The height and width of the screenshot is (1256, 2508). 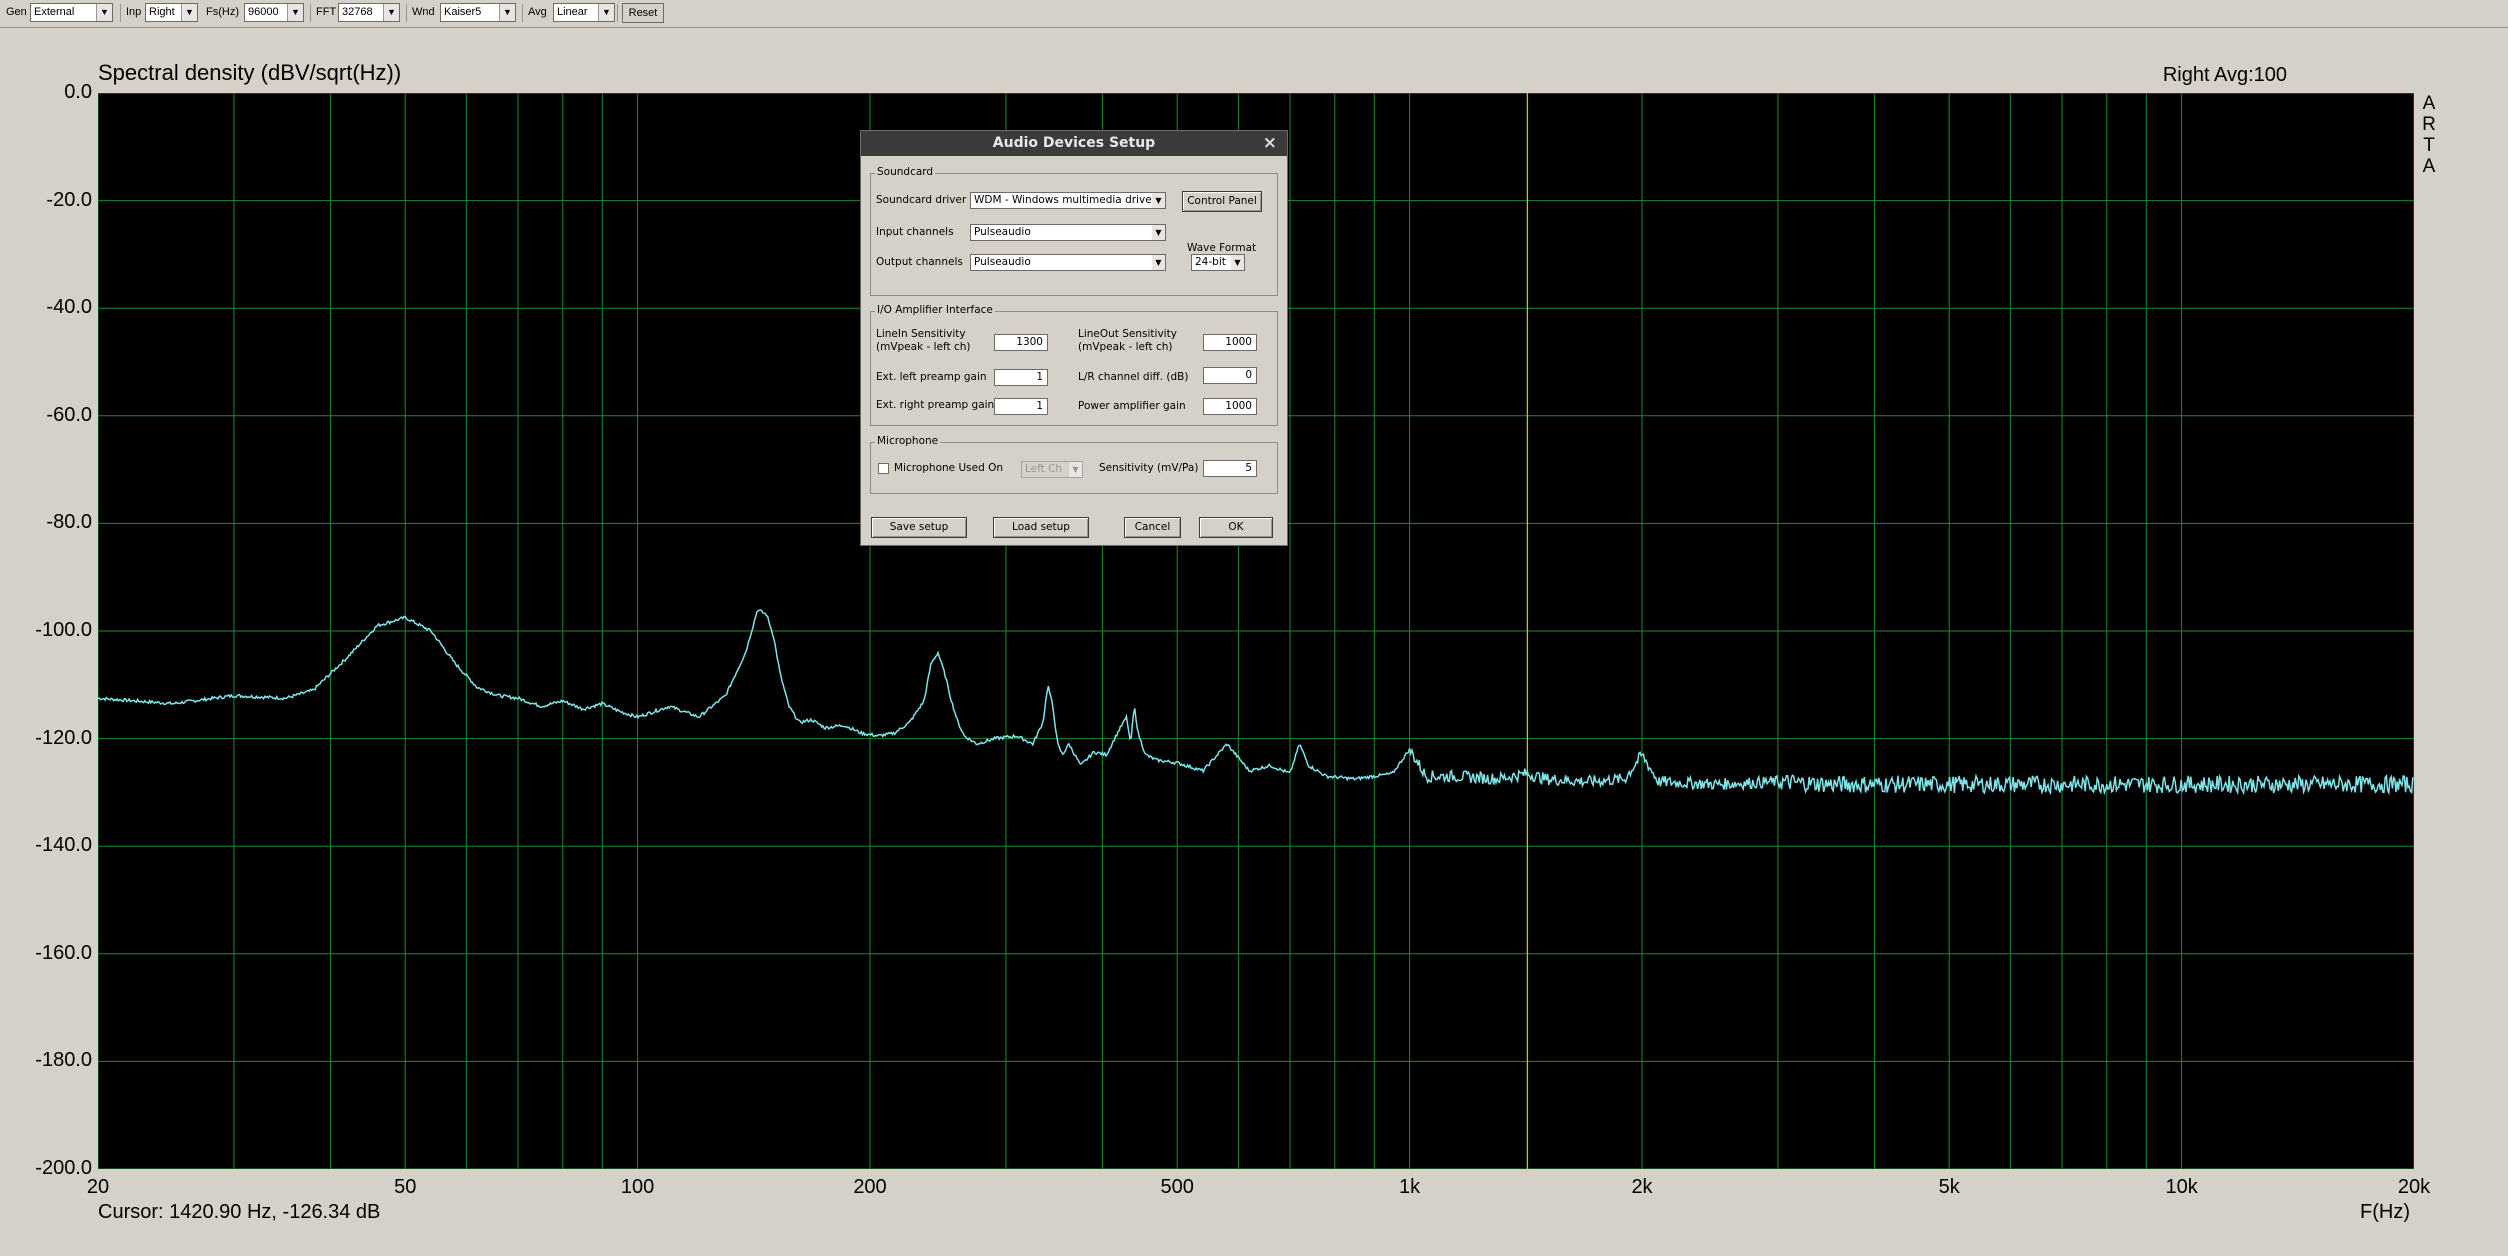 What do you see at coordinates (1132, 406) in the screenshot?
I see `power-amp-gain-label: Power amplifier gain` at bounding box center [1132, 406].